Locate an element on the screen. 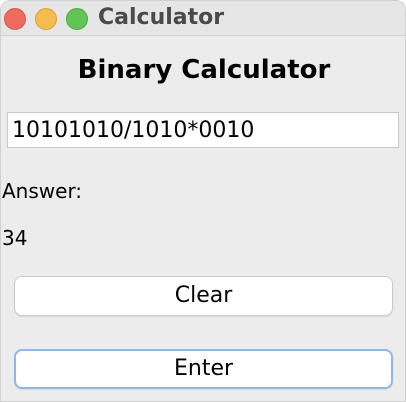 The width and height of the screenshot is (406, 402). clear-button: Clear is located at coordinates (203, 296).